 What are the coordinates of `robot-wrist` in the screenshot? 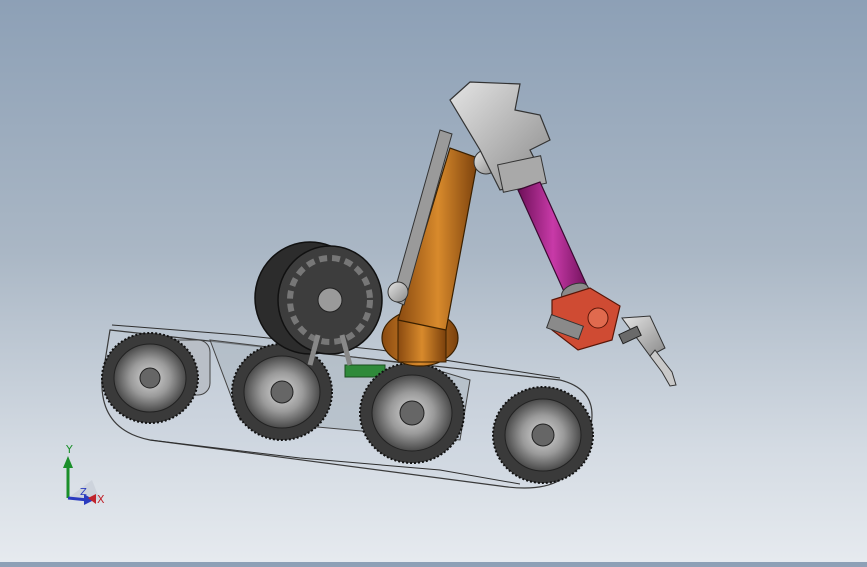 It's located at (583, 319).